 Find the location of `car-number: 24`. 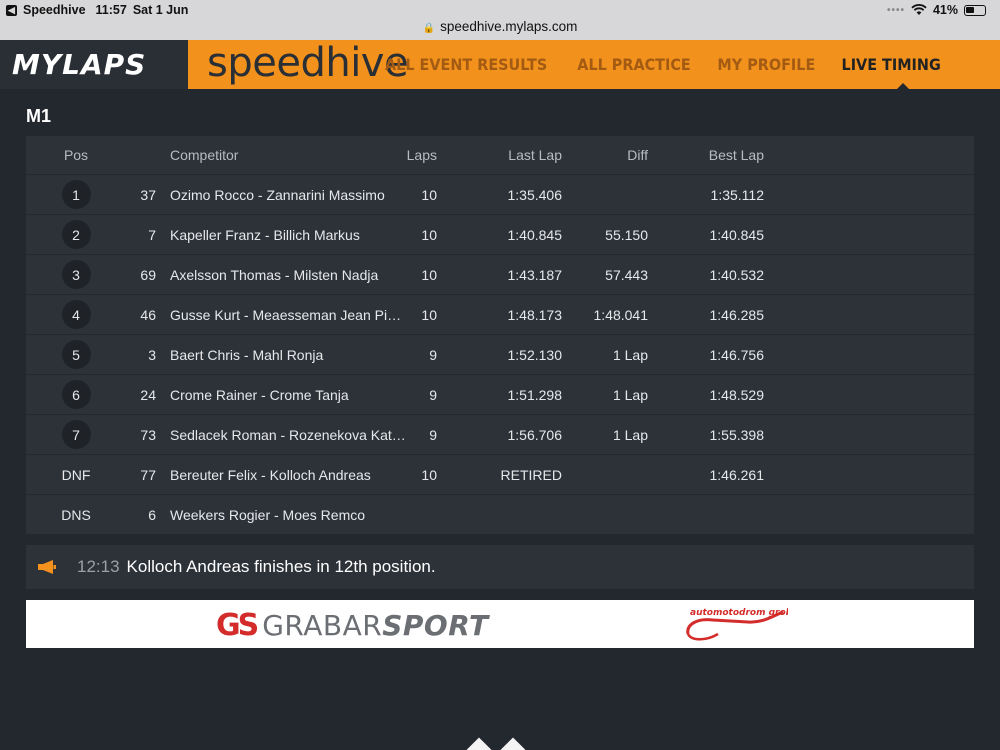

car-number: 24 is located at coordinates (148, 394).